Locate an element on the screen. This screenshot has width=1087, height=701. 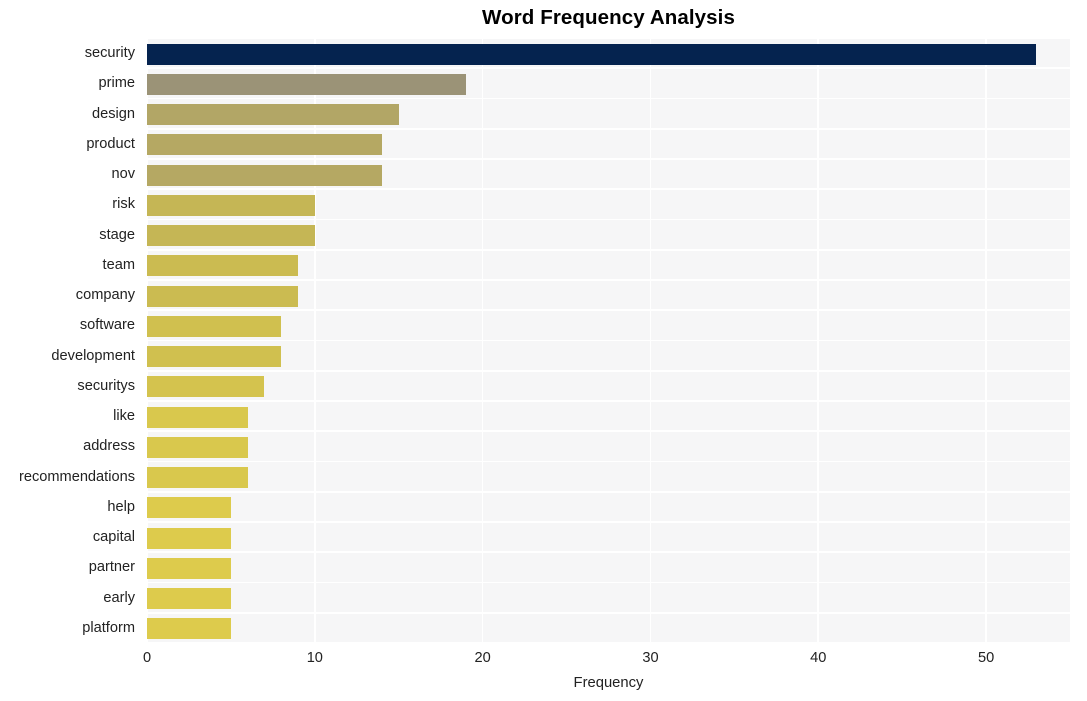
y-tick-label: partner is located at coordinates (111, 567).